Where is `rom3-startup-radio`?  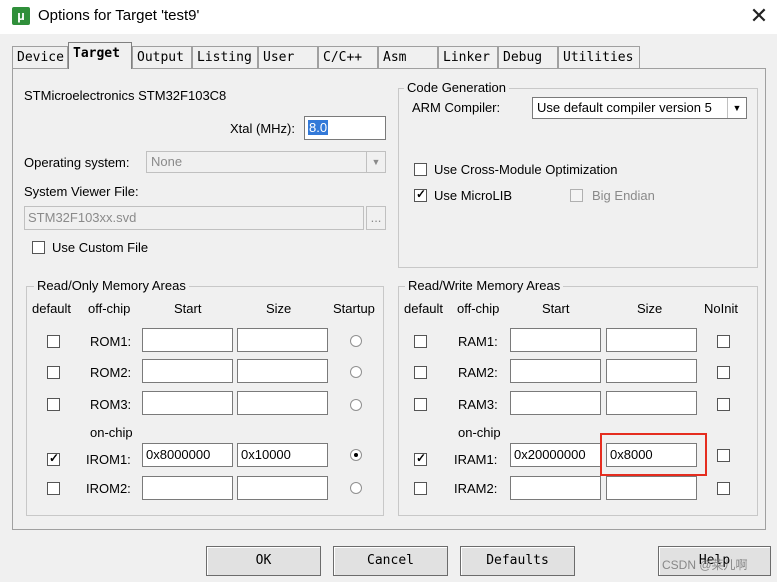
rom3-startup-radio is located at coordinates (356, 405).